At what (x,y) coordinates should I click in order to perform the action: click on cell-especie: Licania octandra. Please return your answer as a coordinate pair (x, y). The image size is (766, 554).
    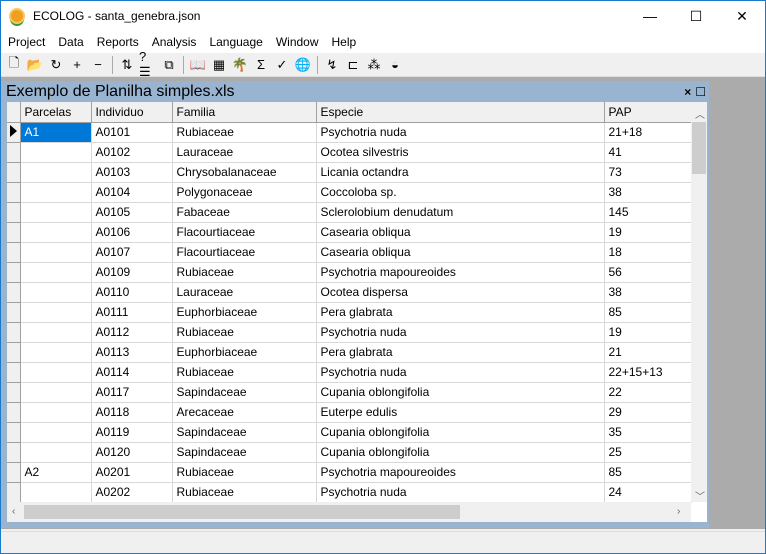
    Looking at the image, I should click on (460, 172).